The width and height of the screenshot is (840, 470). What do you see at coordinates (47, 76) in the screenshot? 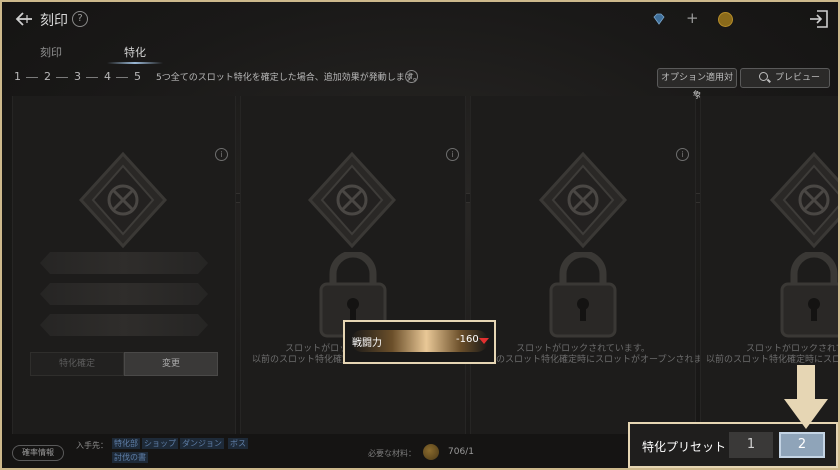
I see `step-2: 2` at bounding box center [47, 76].